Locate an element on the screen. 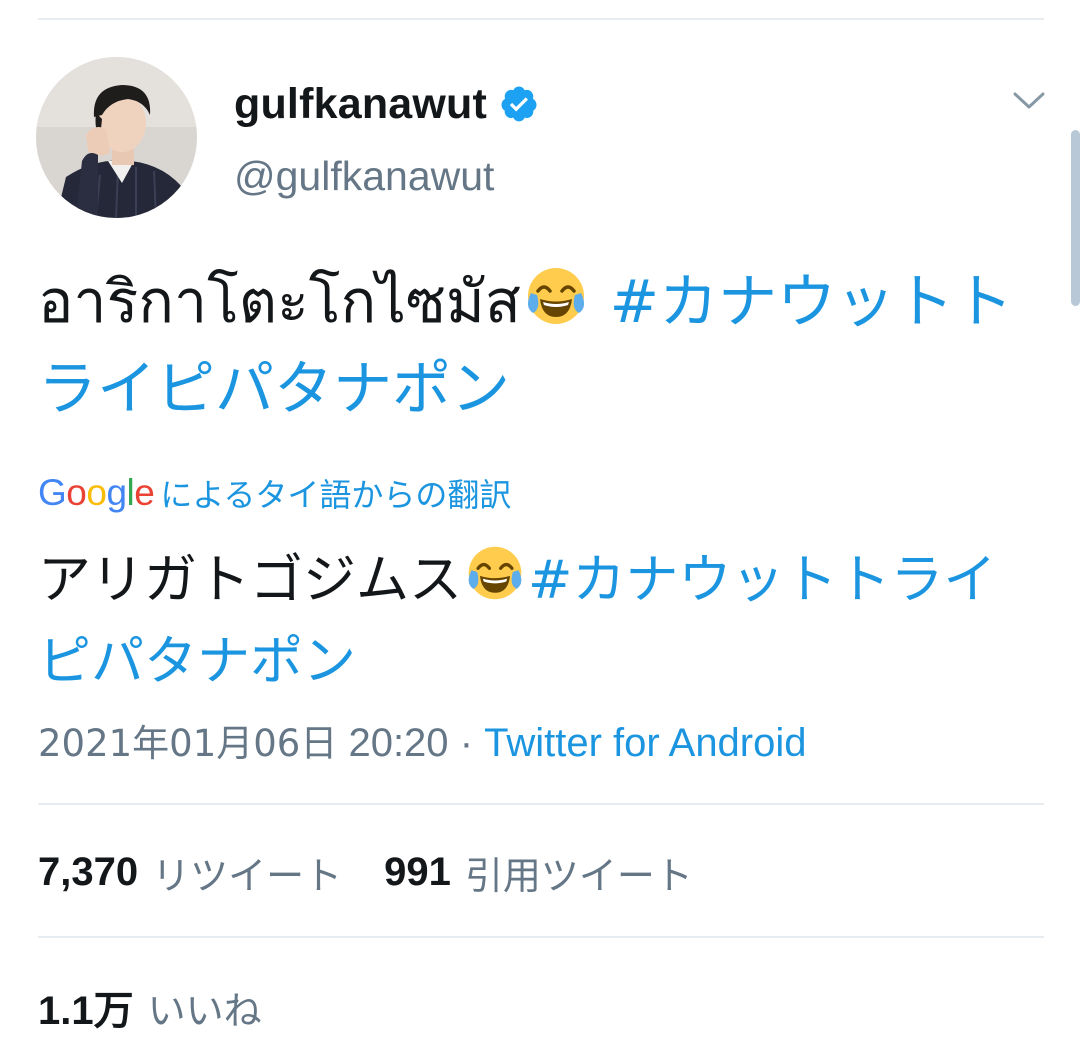  retweets-label: リツイート is located at coordinates (247, 872).